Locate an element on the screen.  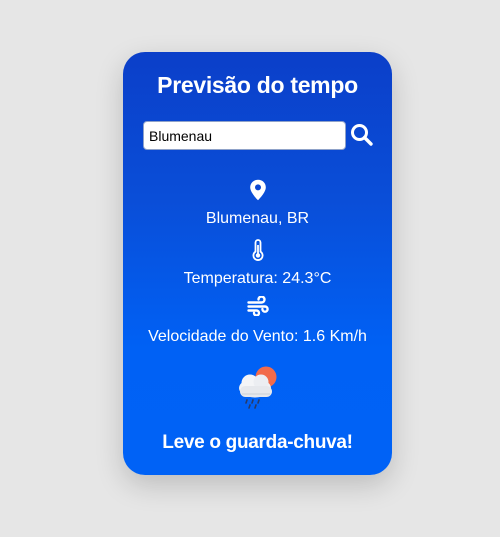
search-icon is located at coordinates (362, 135).